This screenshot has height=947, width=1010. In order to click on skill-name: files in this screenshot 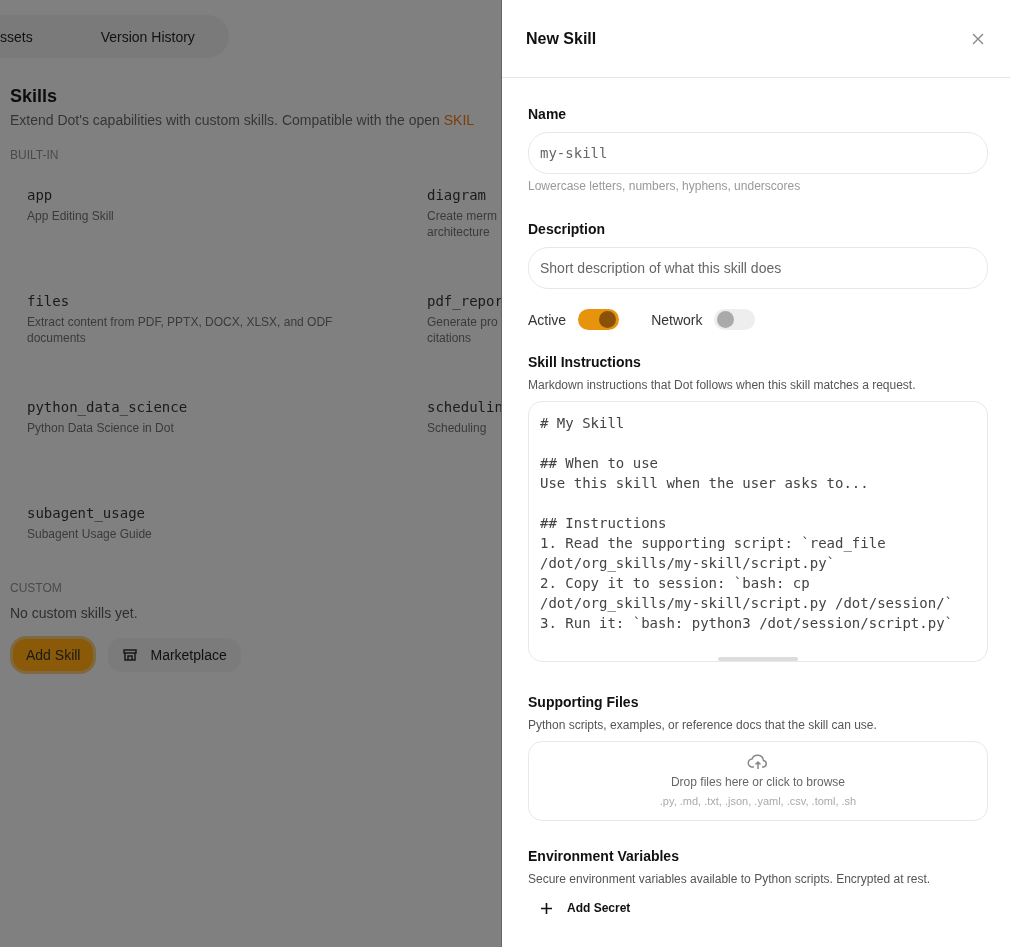, I will do `click(218, 301)`.